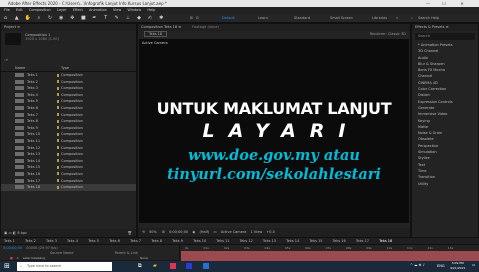 The image size is (479, 272). Describe the element at coordinates (22, 233) in the screenshot. I see `bpc-label: 8 bpc` at that location.